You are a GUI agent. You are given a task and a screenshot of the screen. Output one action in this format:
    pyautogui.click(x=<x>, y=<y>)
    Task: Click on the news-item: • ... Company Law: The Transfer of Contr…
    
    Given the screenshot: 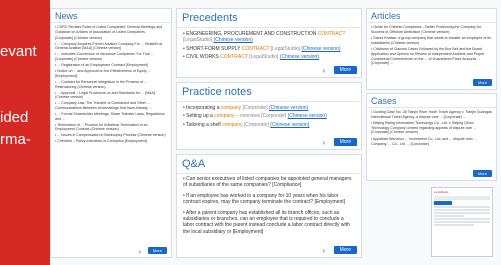 What is the action you would take?
    pyautogui.click(x=111, y=105)
    